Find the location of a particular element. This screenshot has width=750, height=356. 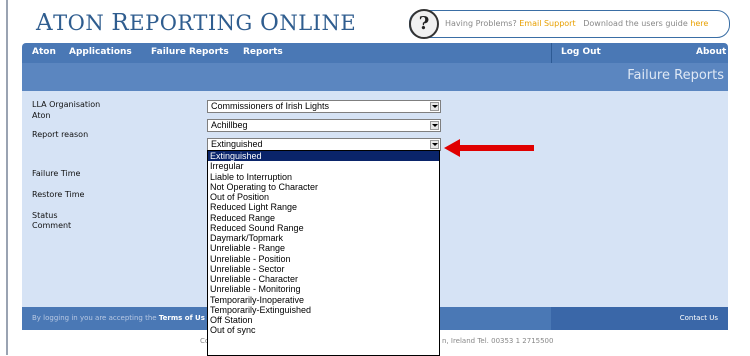

dropdown-option: Irregular is located at coordinates (323, 166).